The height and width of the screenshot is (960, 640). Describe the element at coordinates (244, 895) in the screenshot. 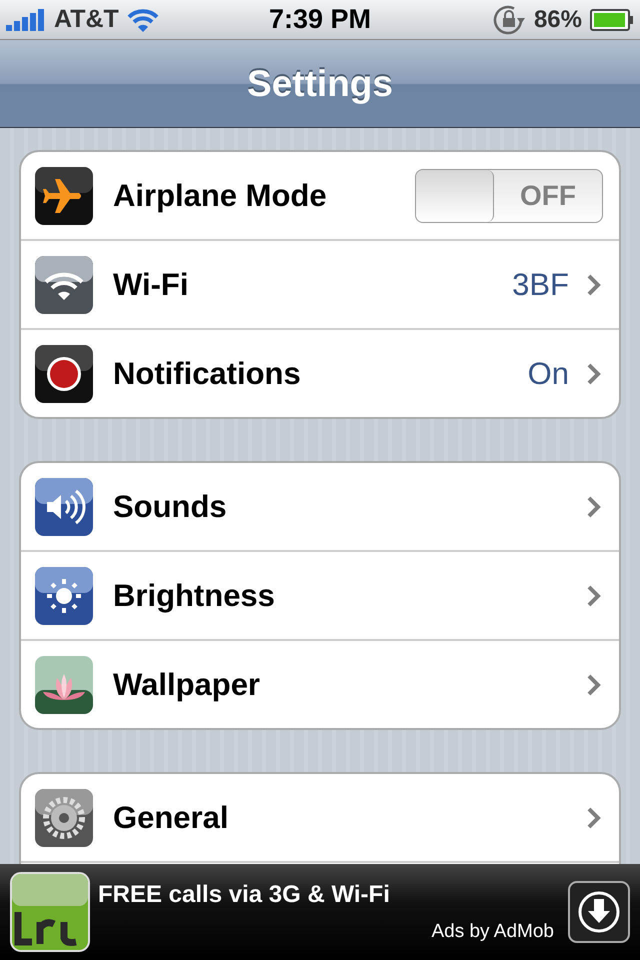

I see `ad-headline: FREE calls via 3G & Wi-Fi` at that location.